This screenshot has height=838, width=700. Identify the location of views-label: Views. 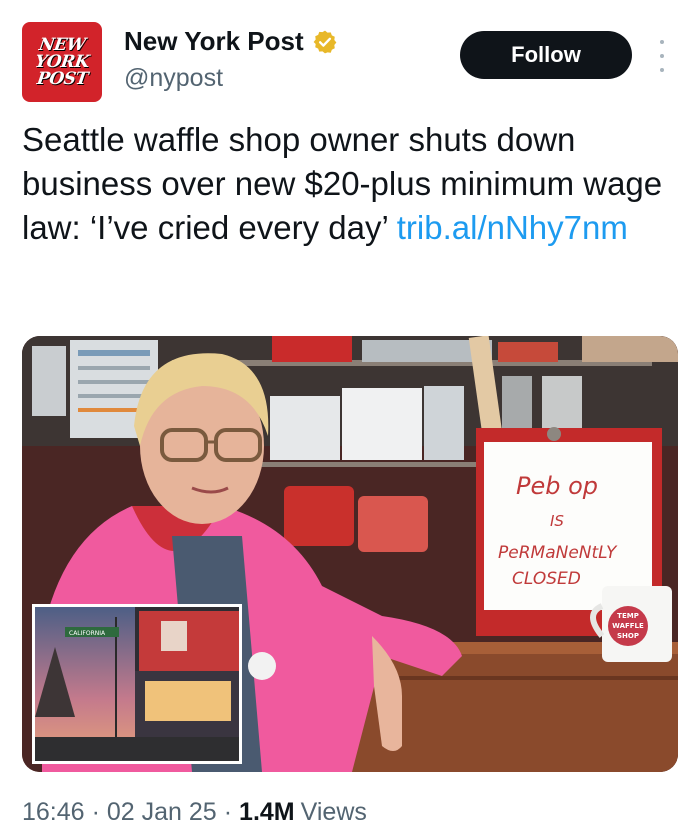
(333, 812).